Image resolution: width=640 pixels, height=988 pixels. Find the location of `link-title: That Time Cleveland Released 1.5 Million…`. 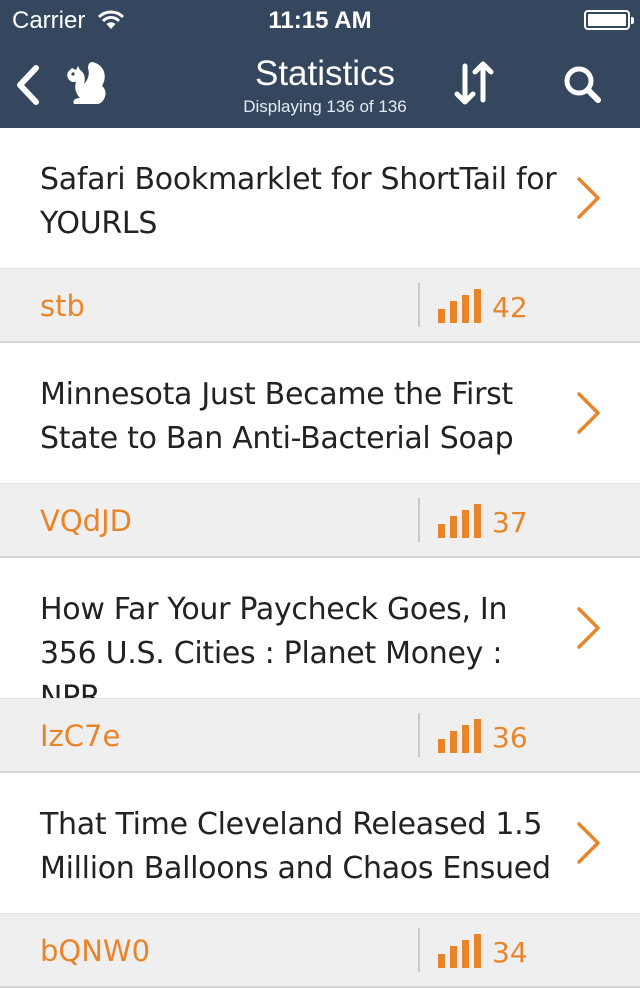

link-title: That Time Cleveland Released 1.5 Million… is located at coordinates (295, 846).